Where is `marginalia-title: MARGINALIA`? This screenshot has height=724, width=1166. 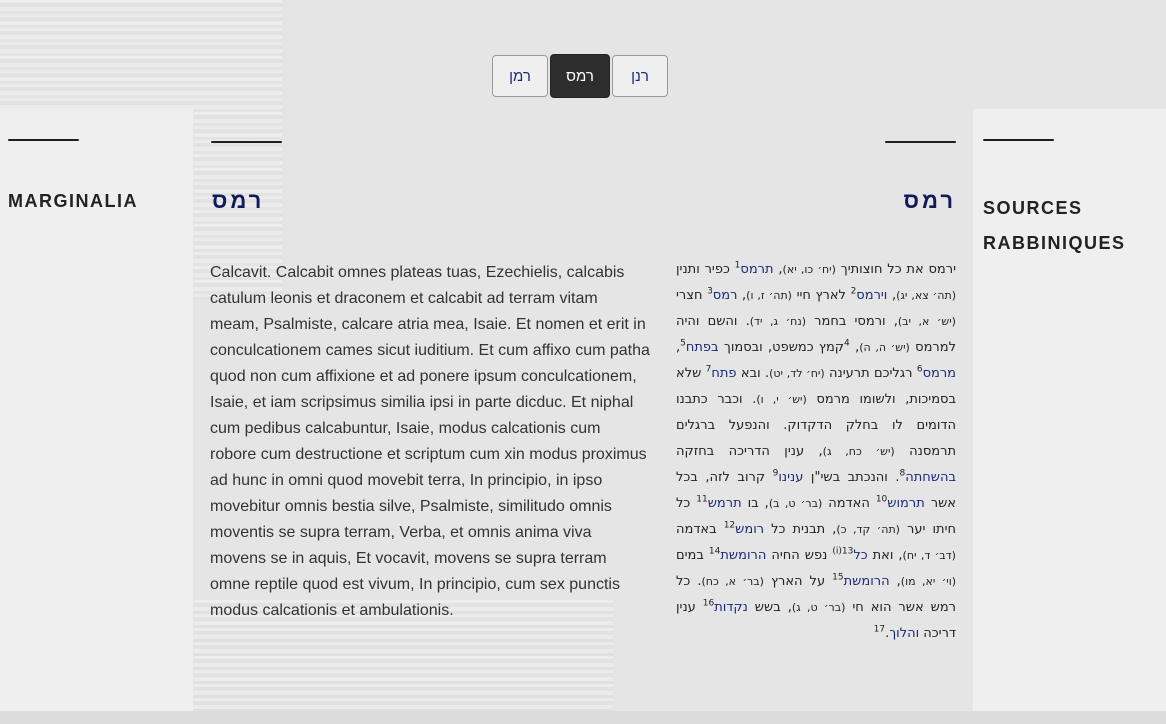 marginalia-title: MARGINALIA is located at coordinates (73, 201).